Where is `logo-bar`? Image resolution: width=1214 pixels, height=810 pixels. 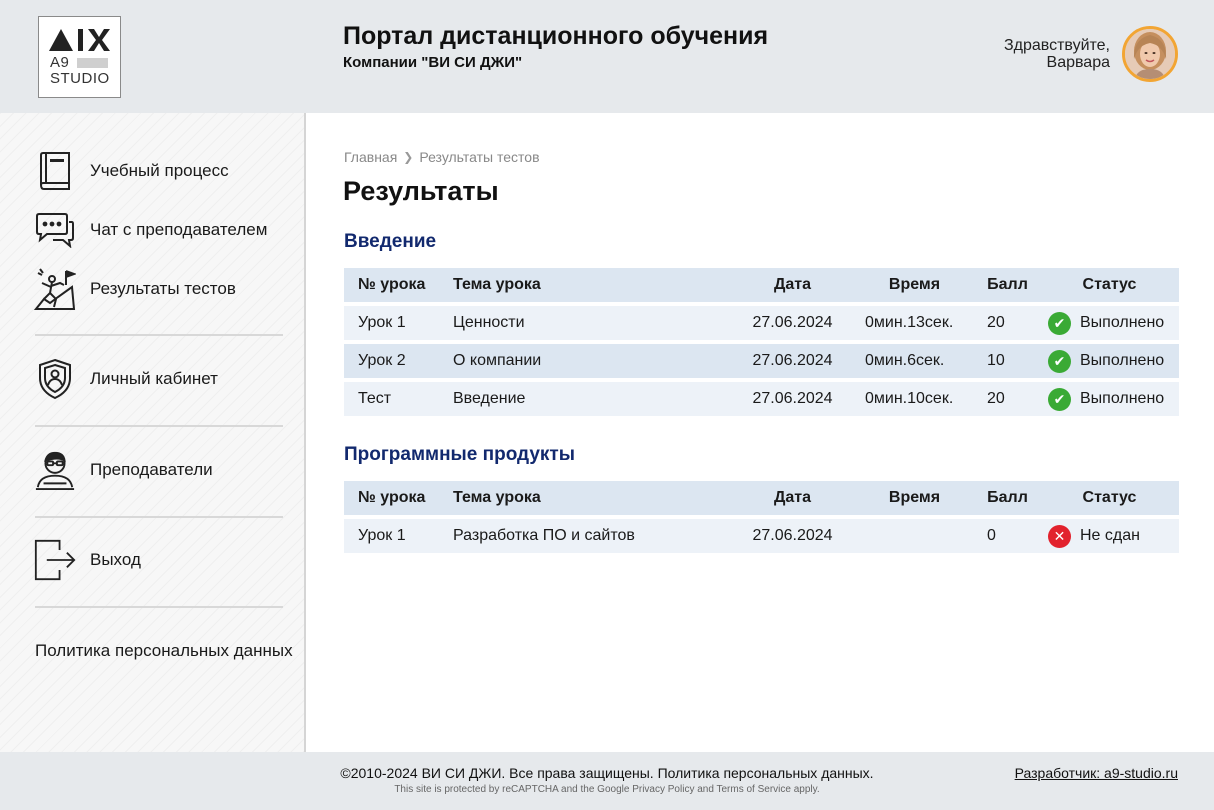 logo-bar is located at coordinates (92, 63).